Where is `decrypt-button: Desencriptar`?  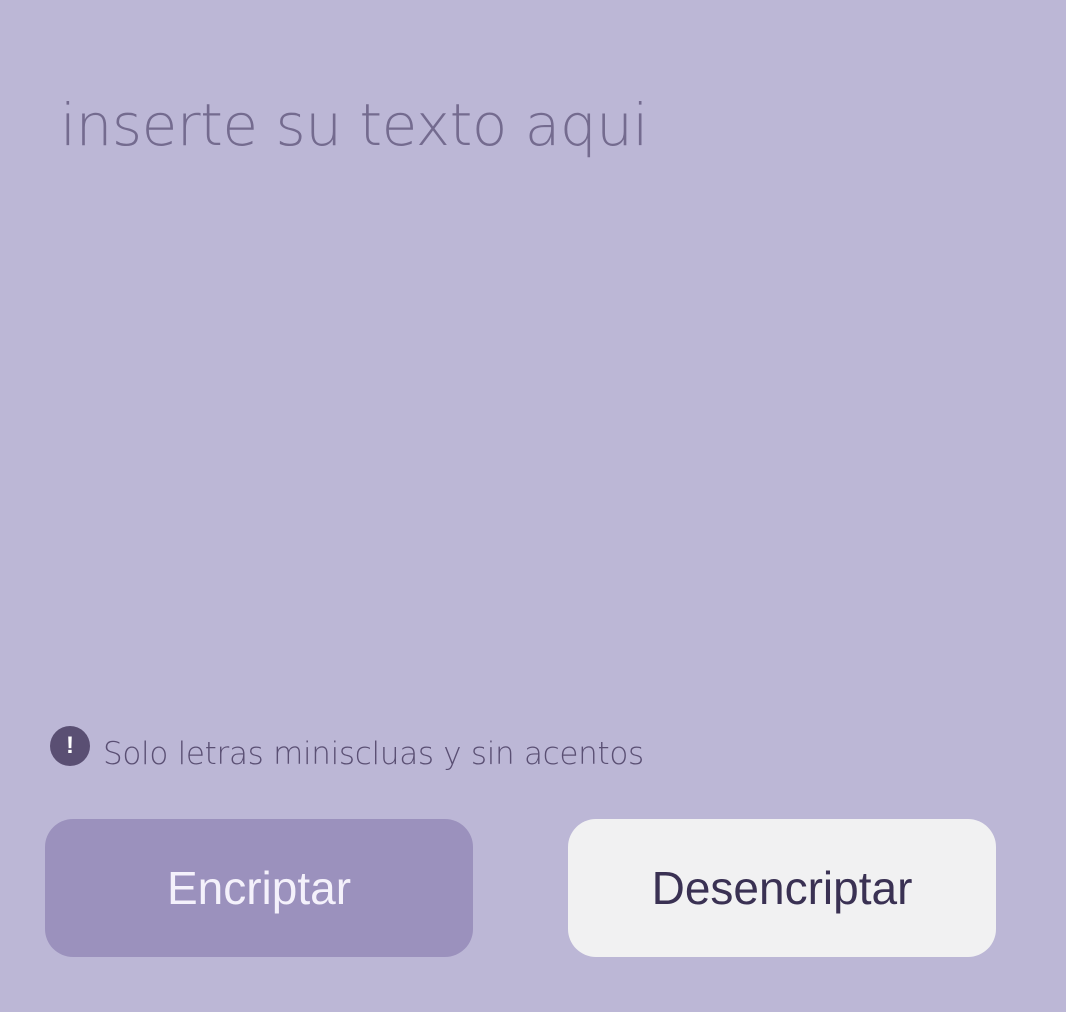 decrypt-button: Desencriptar is located at coordinates (782, 888).